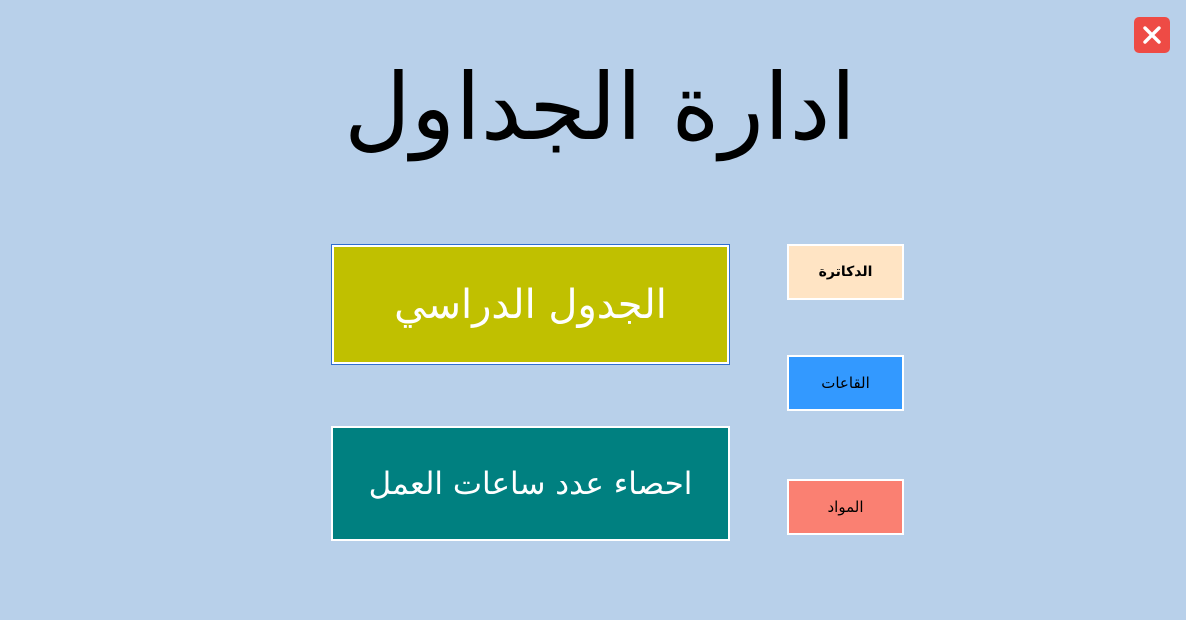  I want to click on schedule-button: الجدول الدراسي, so click(530, 304).